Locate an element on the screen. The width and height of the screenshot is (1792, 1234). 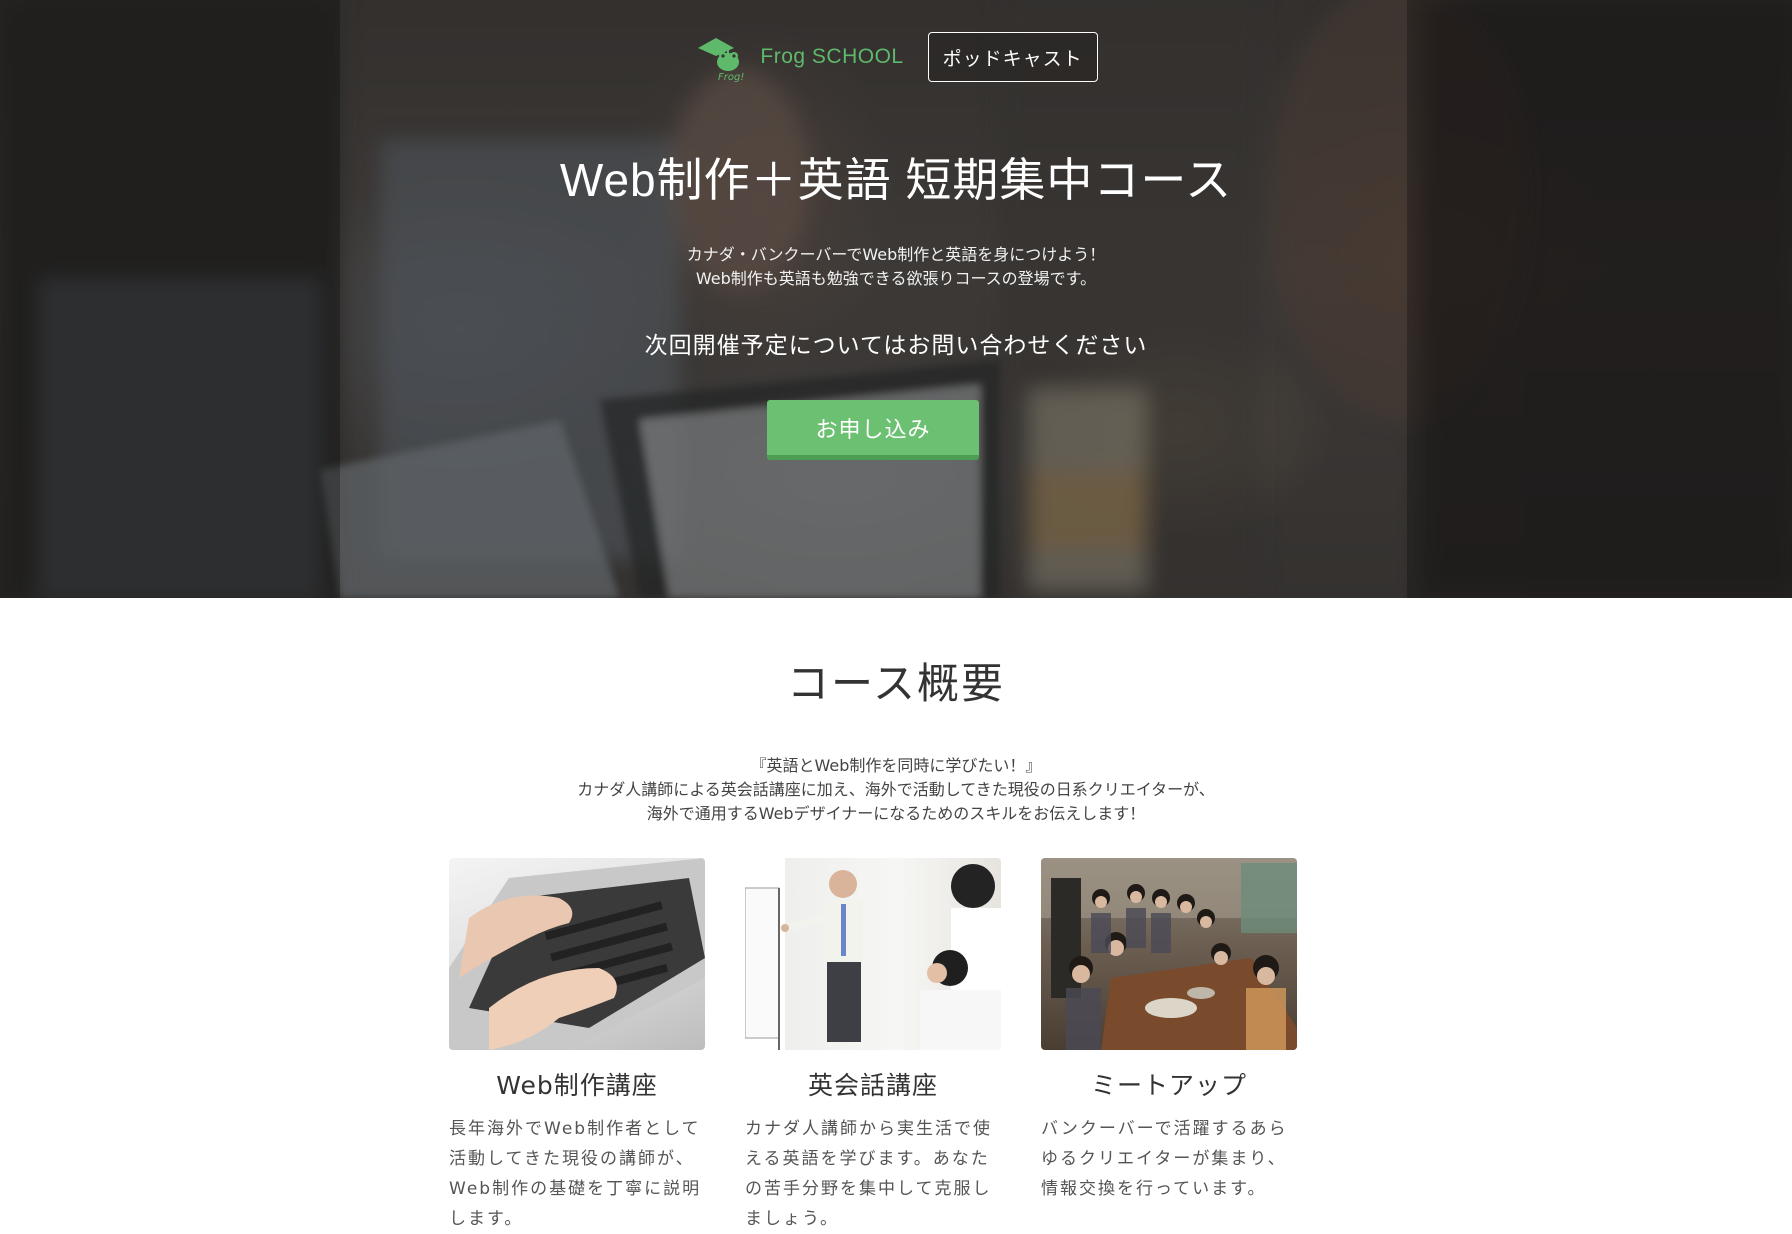
next-schedule-text: 次回開催予定についてはお問い合わせください is located at coordinates (896, 346).